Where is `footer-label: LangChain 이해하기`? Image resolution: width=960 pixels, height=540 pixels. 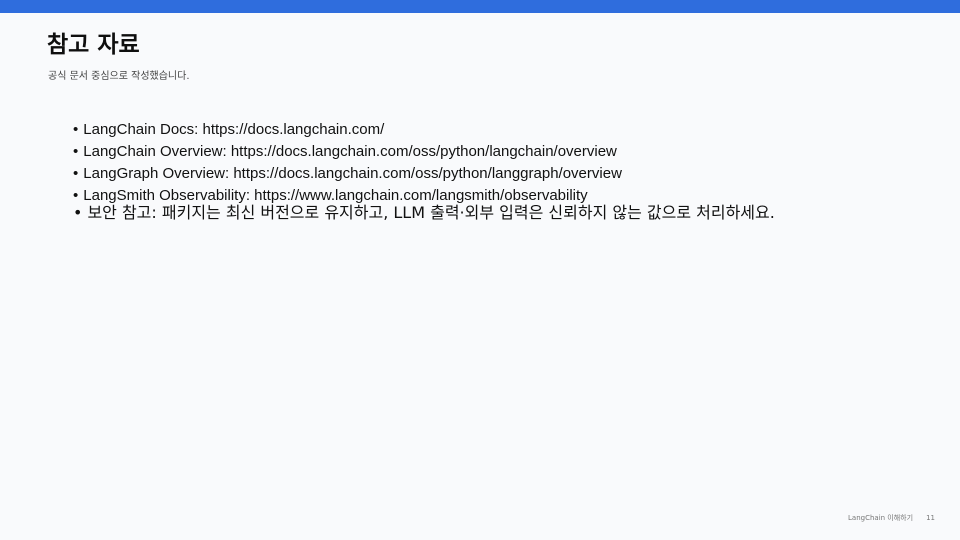
footer-label: LangChain 이해하기 is located at coordinates (881, 518).